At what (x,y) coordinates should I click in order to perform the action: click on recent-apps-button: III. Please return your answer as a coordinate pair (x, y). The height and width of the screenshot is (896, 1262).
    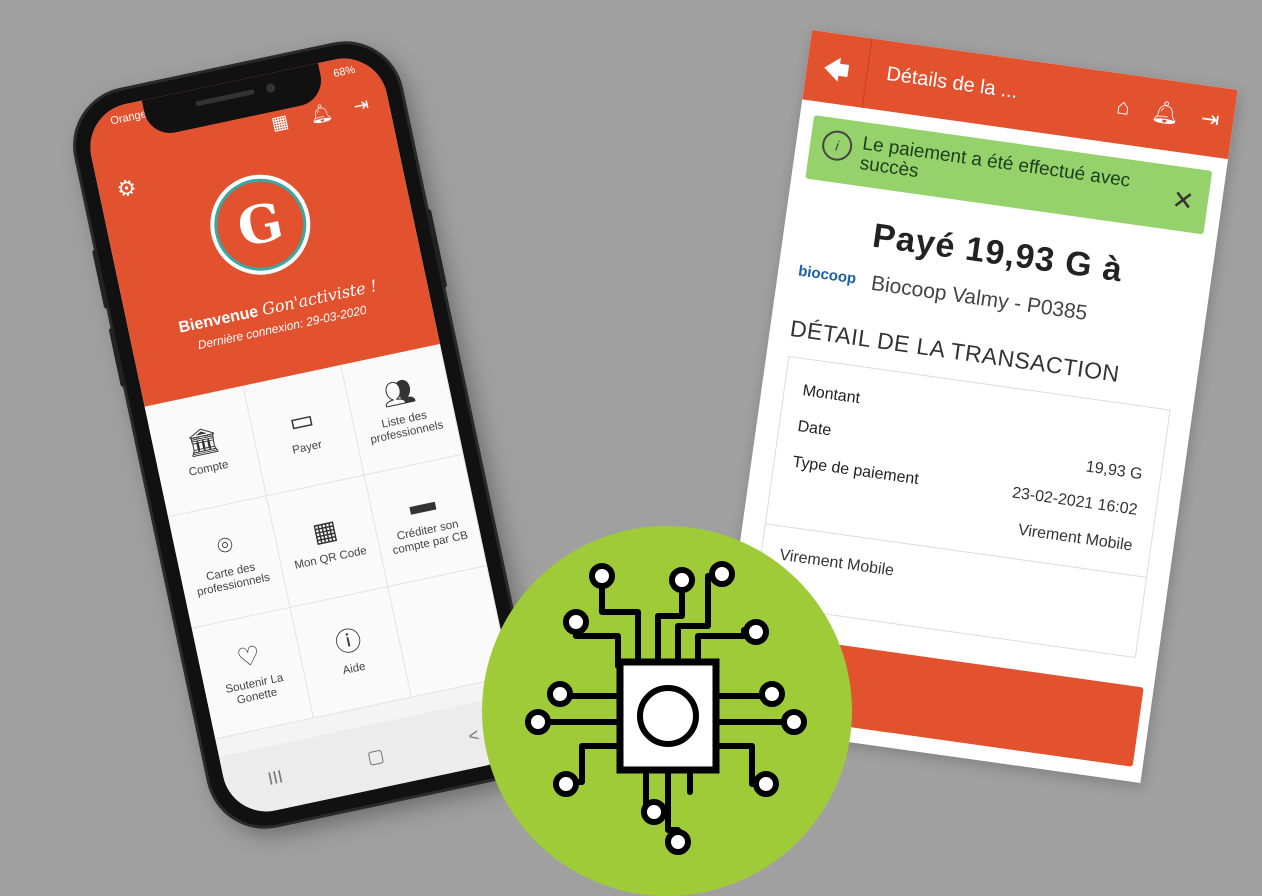
    Looking at the image, I should click on (275, 778).